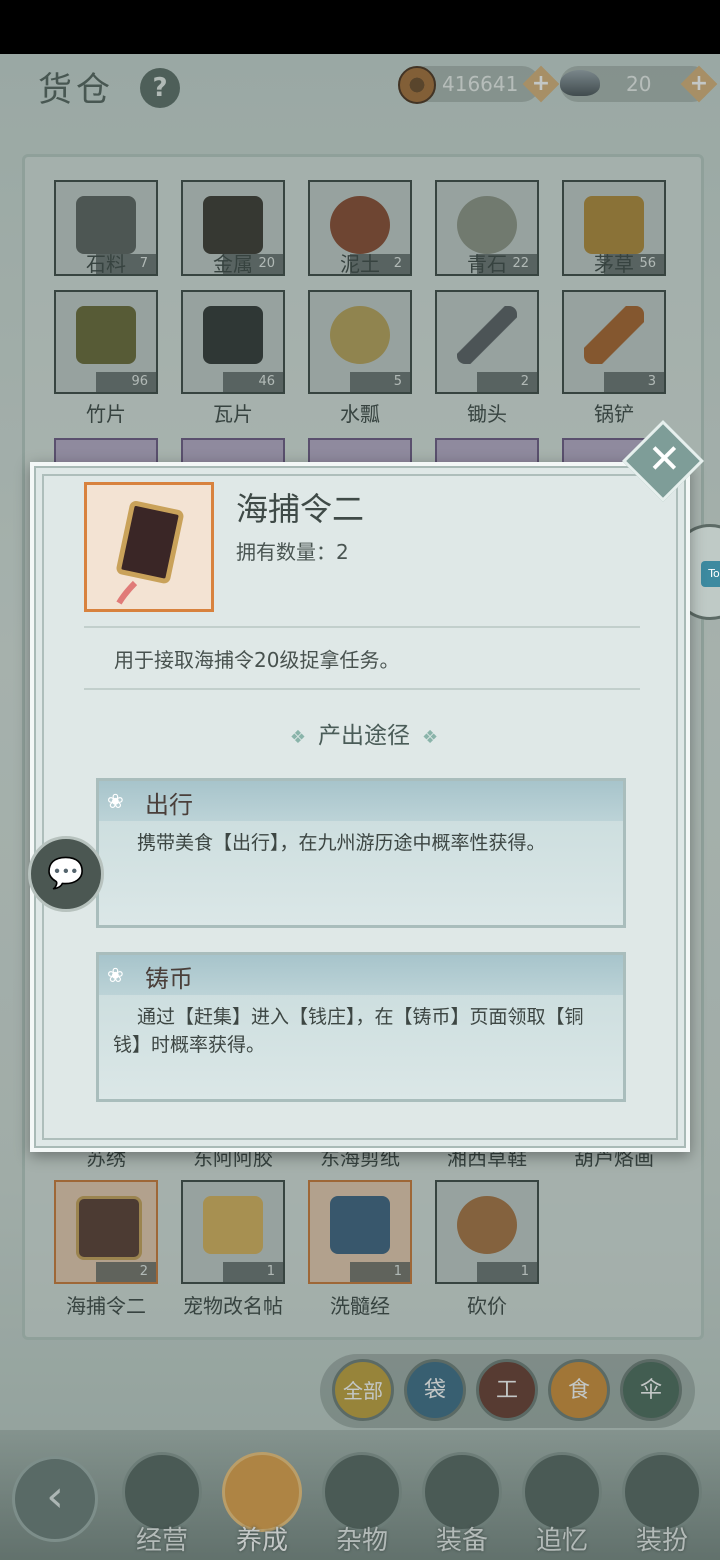  I want to click on source-card-travel: ❀ 出行 携带美食【出行】，在九州游历途中概率性获得。, so click(361, 853).